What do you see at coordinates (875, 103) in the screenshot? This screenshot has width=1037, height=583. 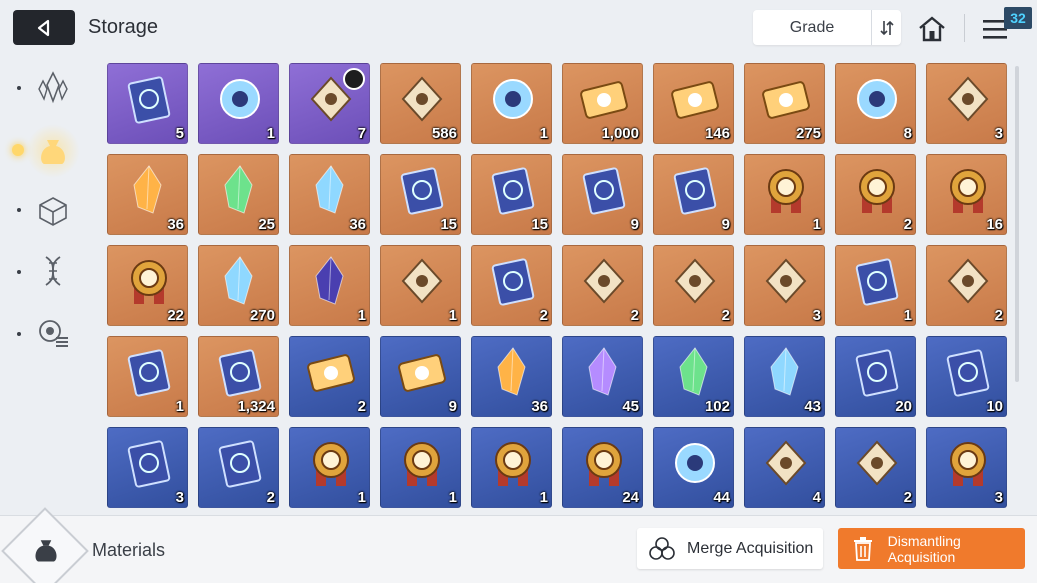 I see `item-slot: 8` at bounding box center [875, 103].